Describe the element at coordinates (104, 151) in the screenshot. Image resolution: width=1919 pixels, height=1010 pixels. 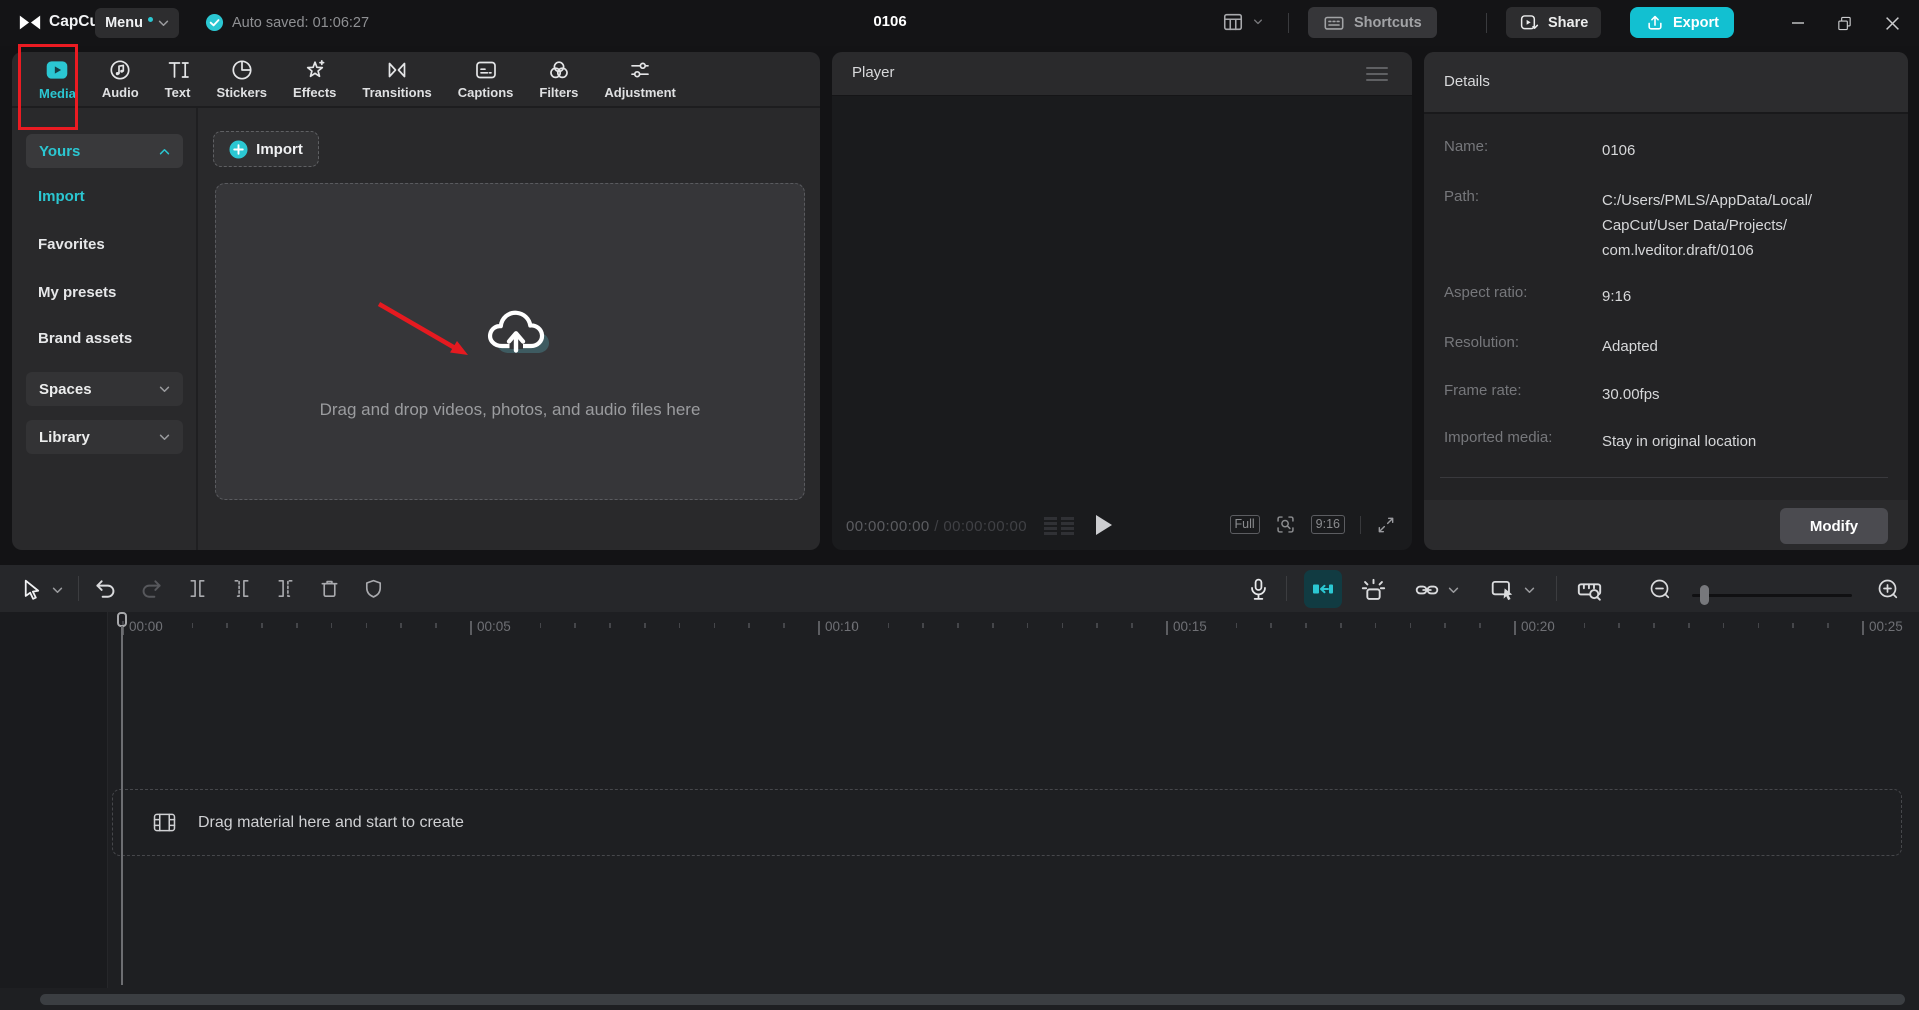
I see `sidebar-item-yours: Yours` at that location.